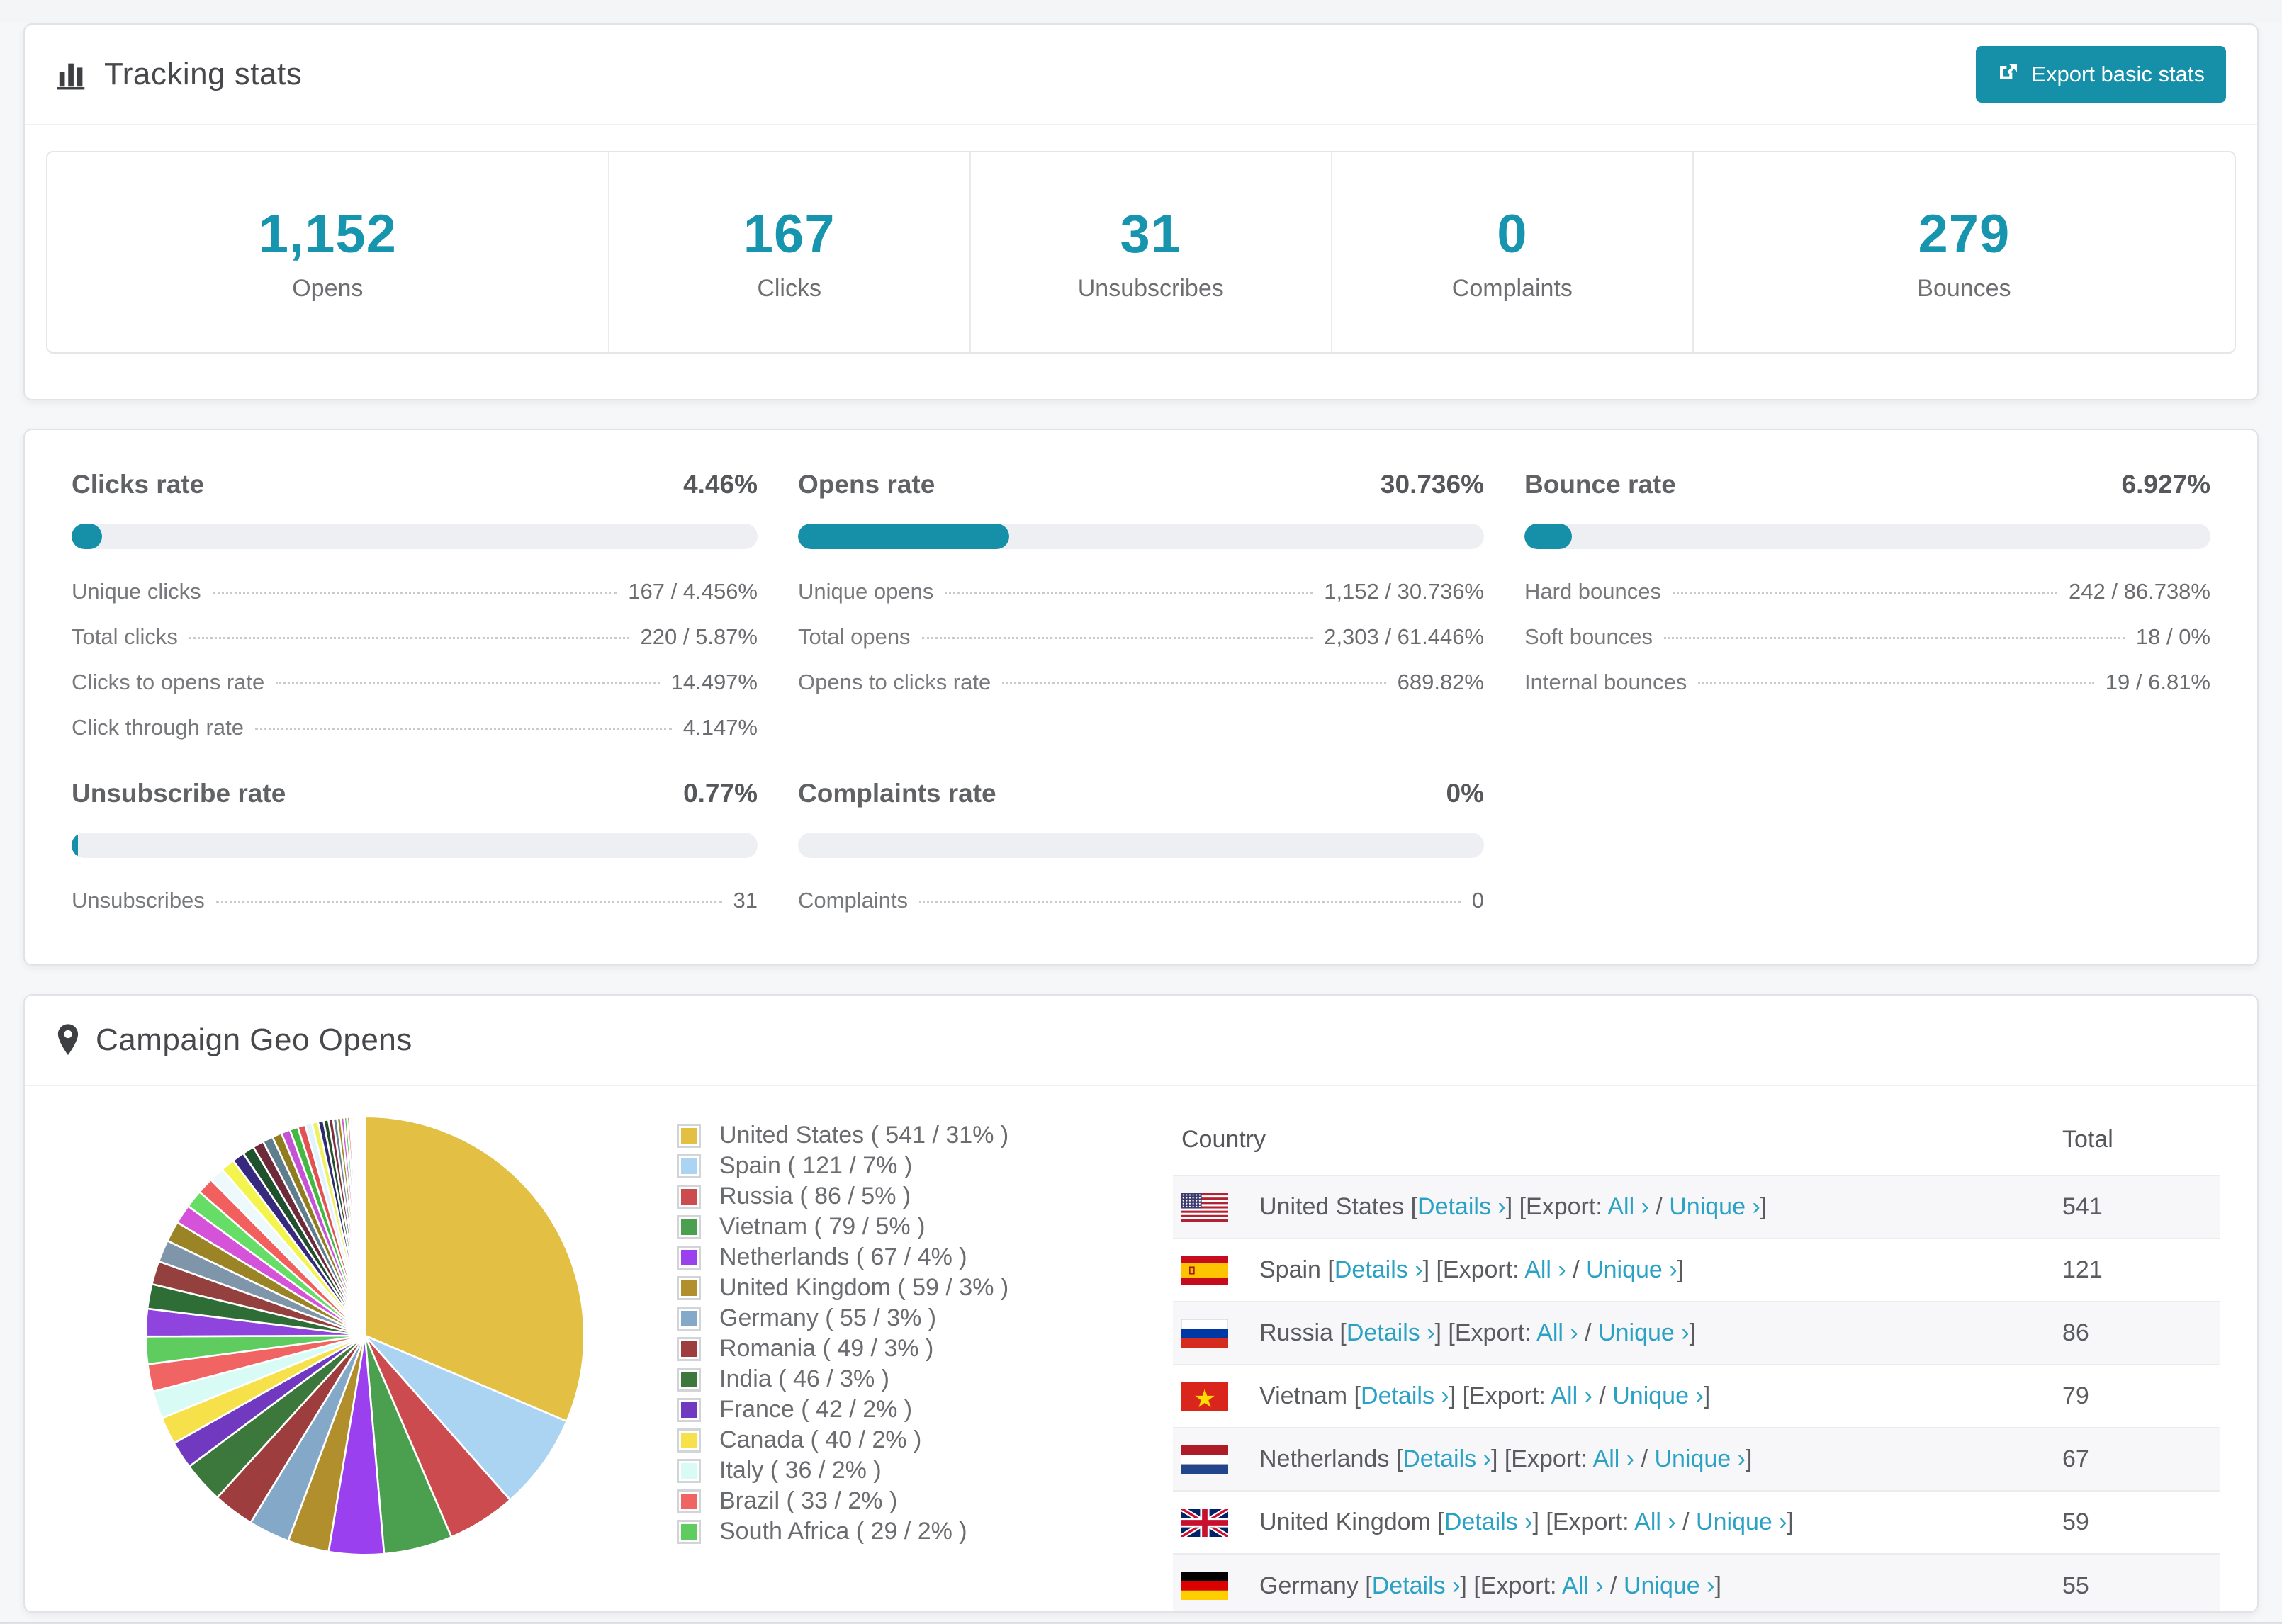 The width and height of the screenshot is (2282, 1624). I want to click on page-title: Tracking stats, so click(203, 74).